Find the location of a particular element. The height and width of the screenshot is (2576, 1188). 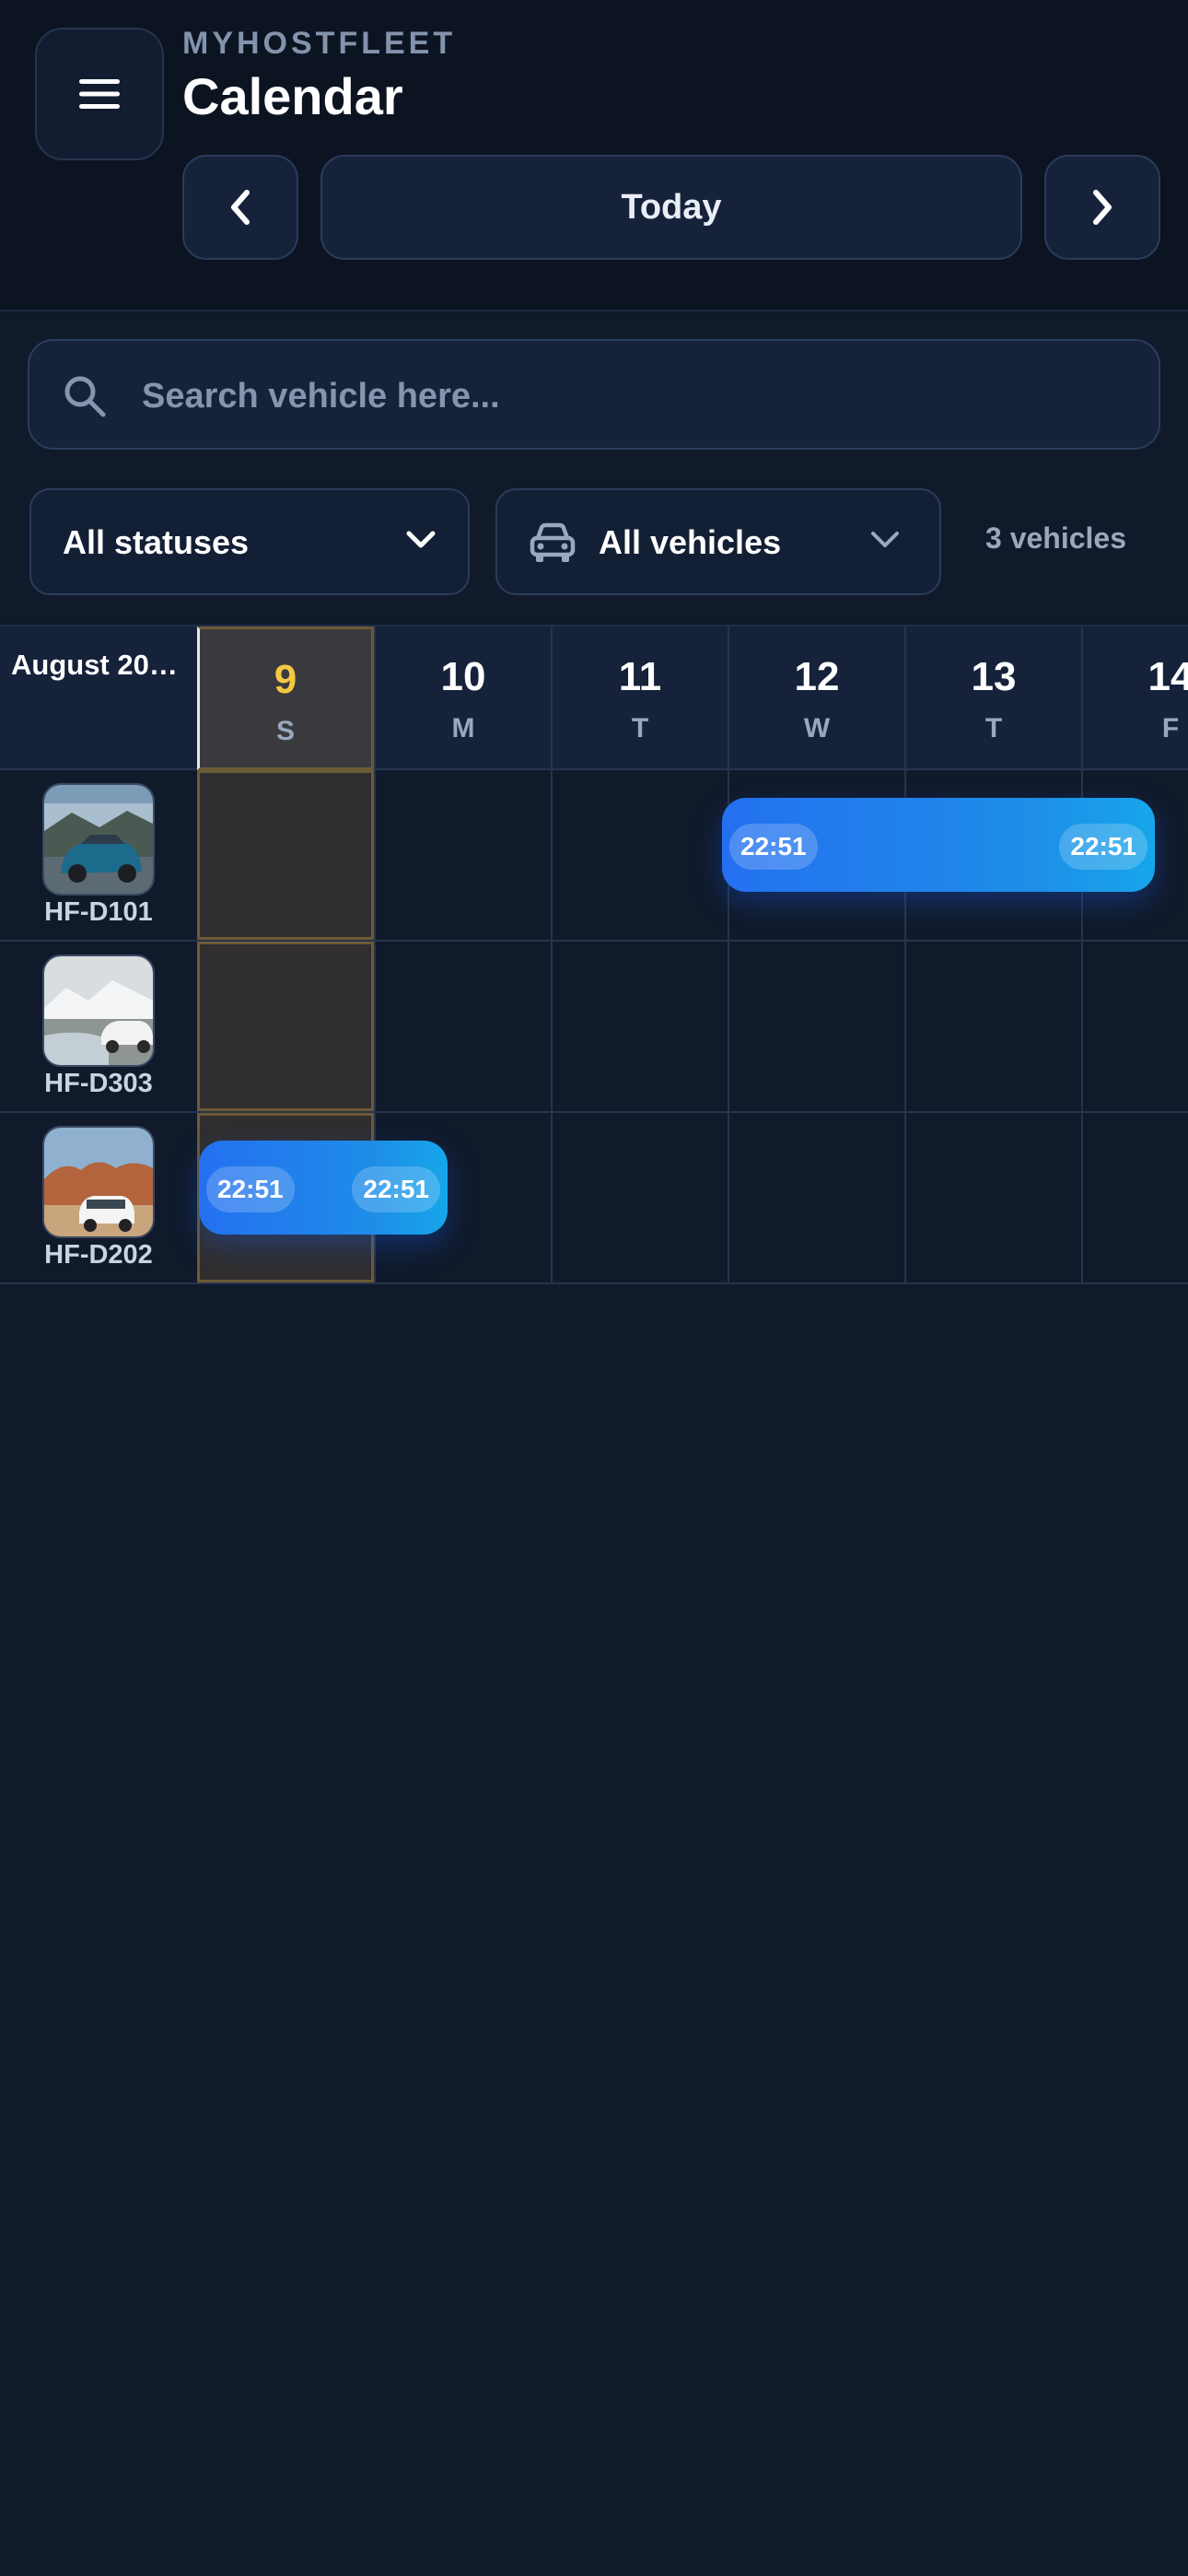

today-button: Today is located at coordinates (671, 207).